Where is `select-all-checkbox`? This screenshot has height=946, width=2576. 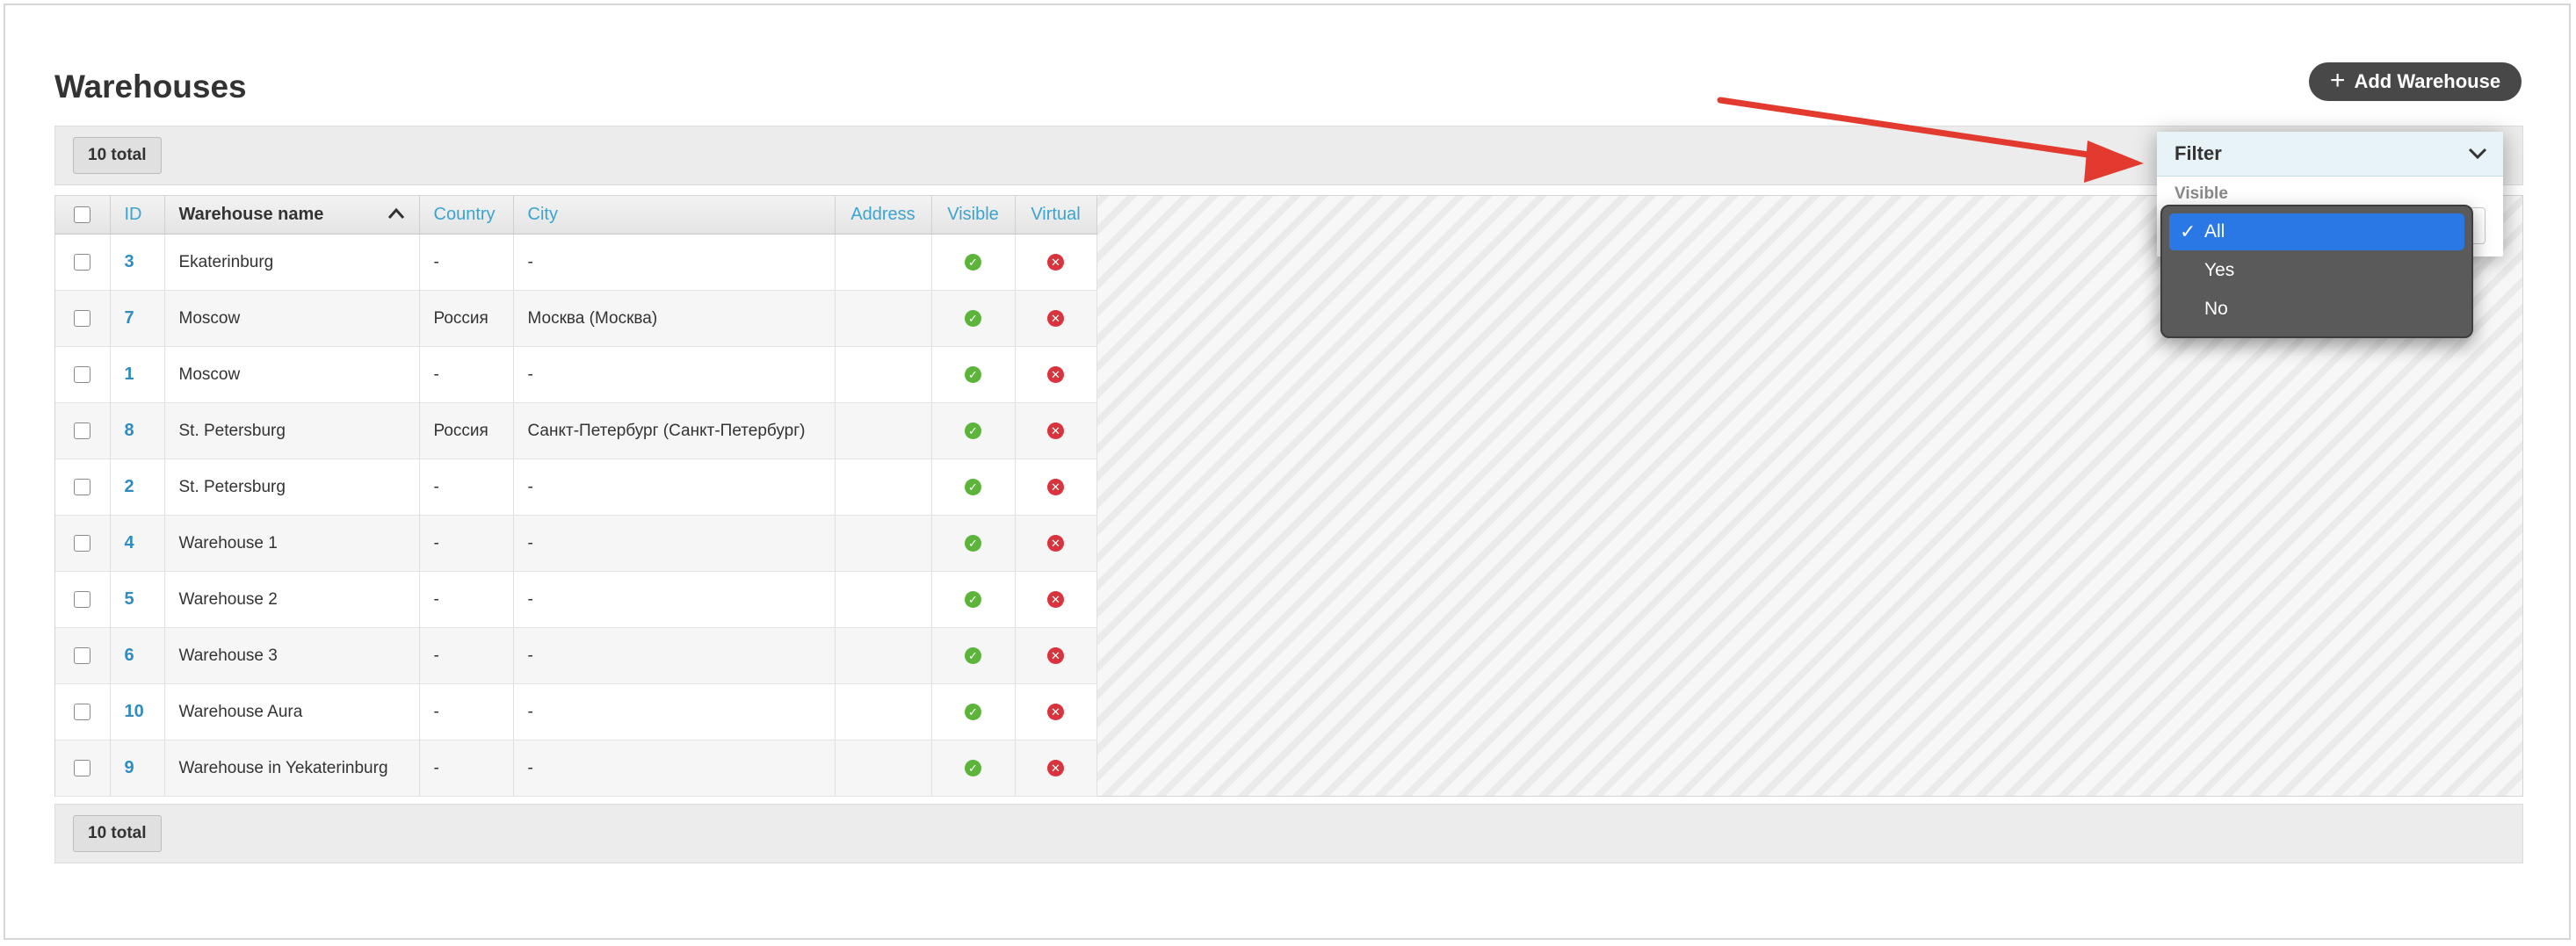 select-all-checkbox is located at coordinates (82, 215).